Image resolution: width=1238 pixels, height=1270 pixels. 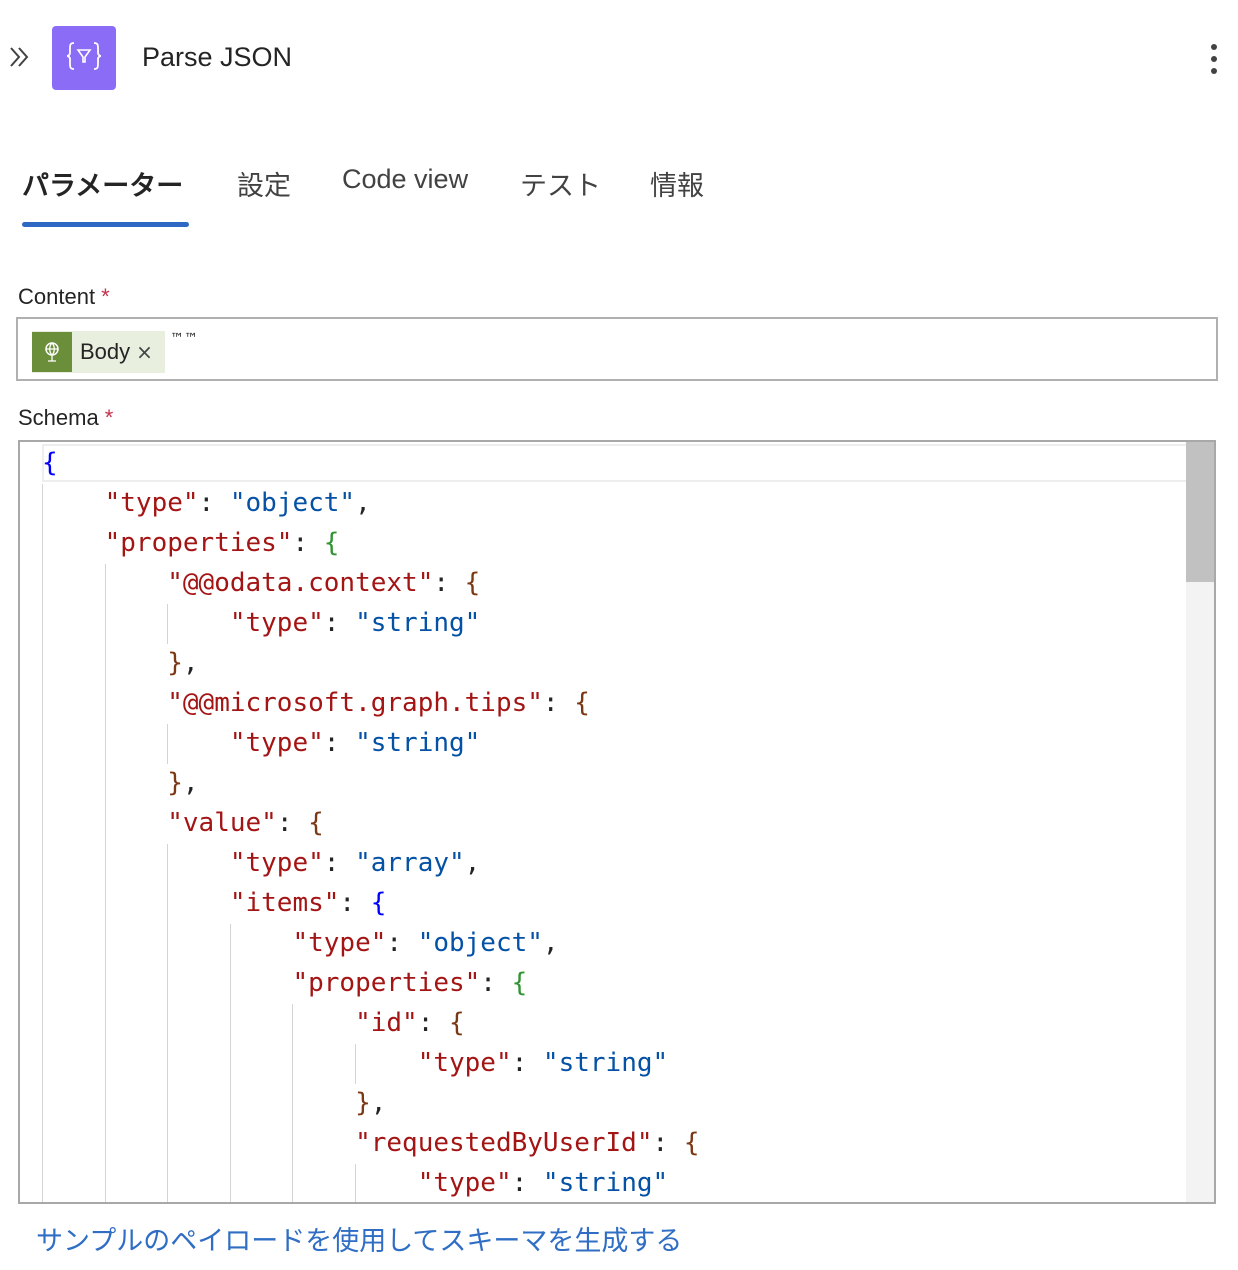 I want to click on code-token: "array", so click(x=410, y=863).